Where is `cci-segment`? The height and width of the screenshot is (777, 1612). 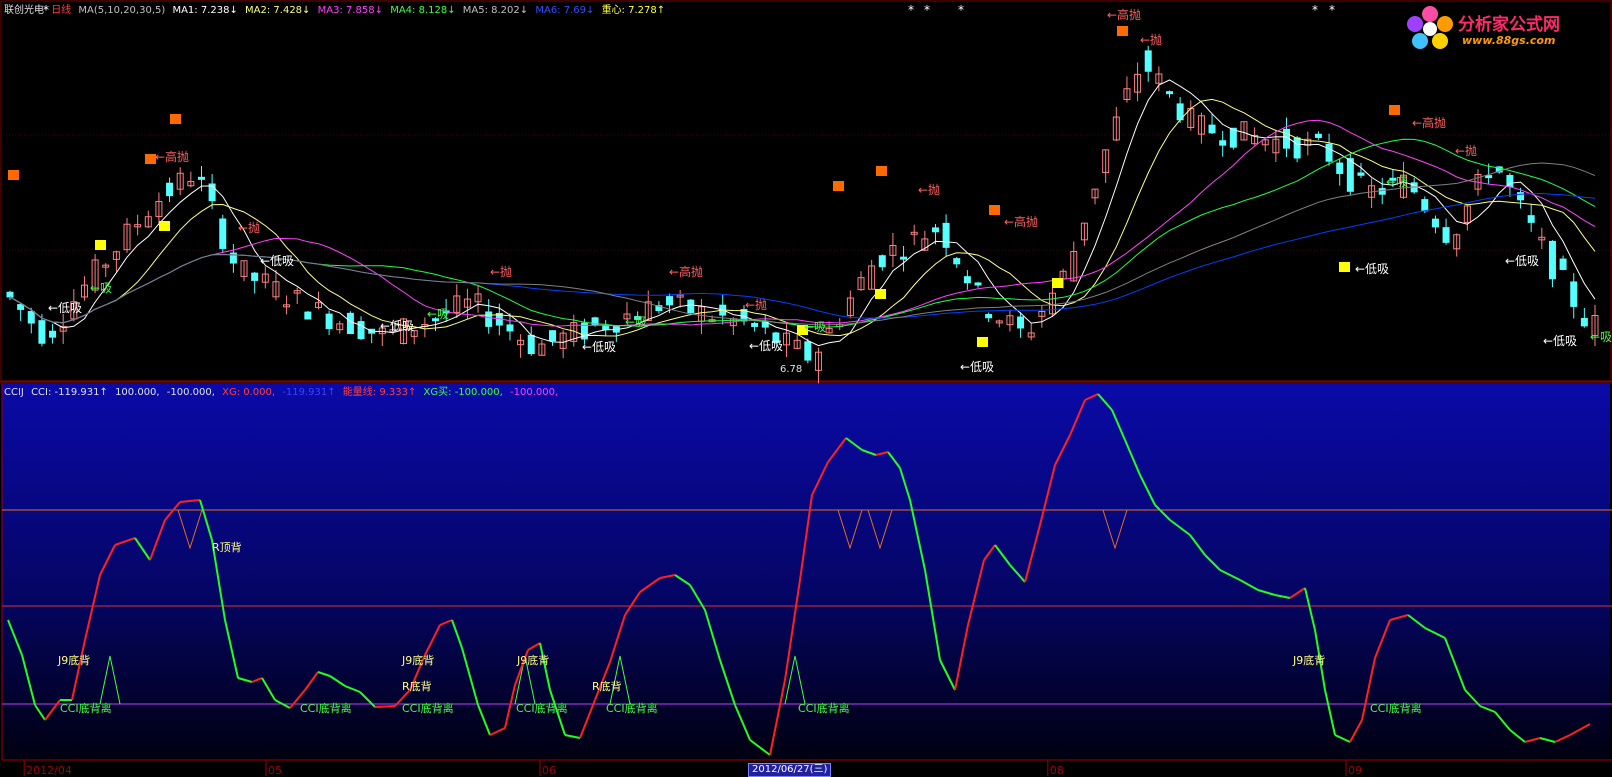
cci-segment is located at coordinates (385, 706).